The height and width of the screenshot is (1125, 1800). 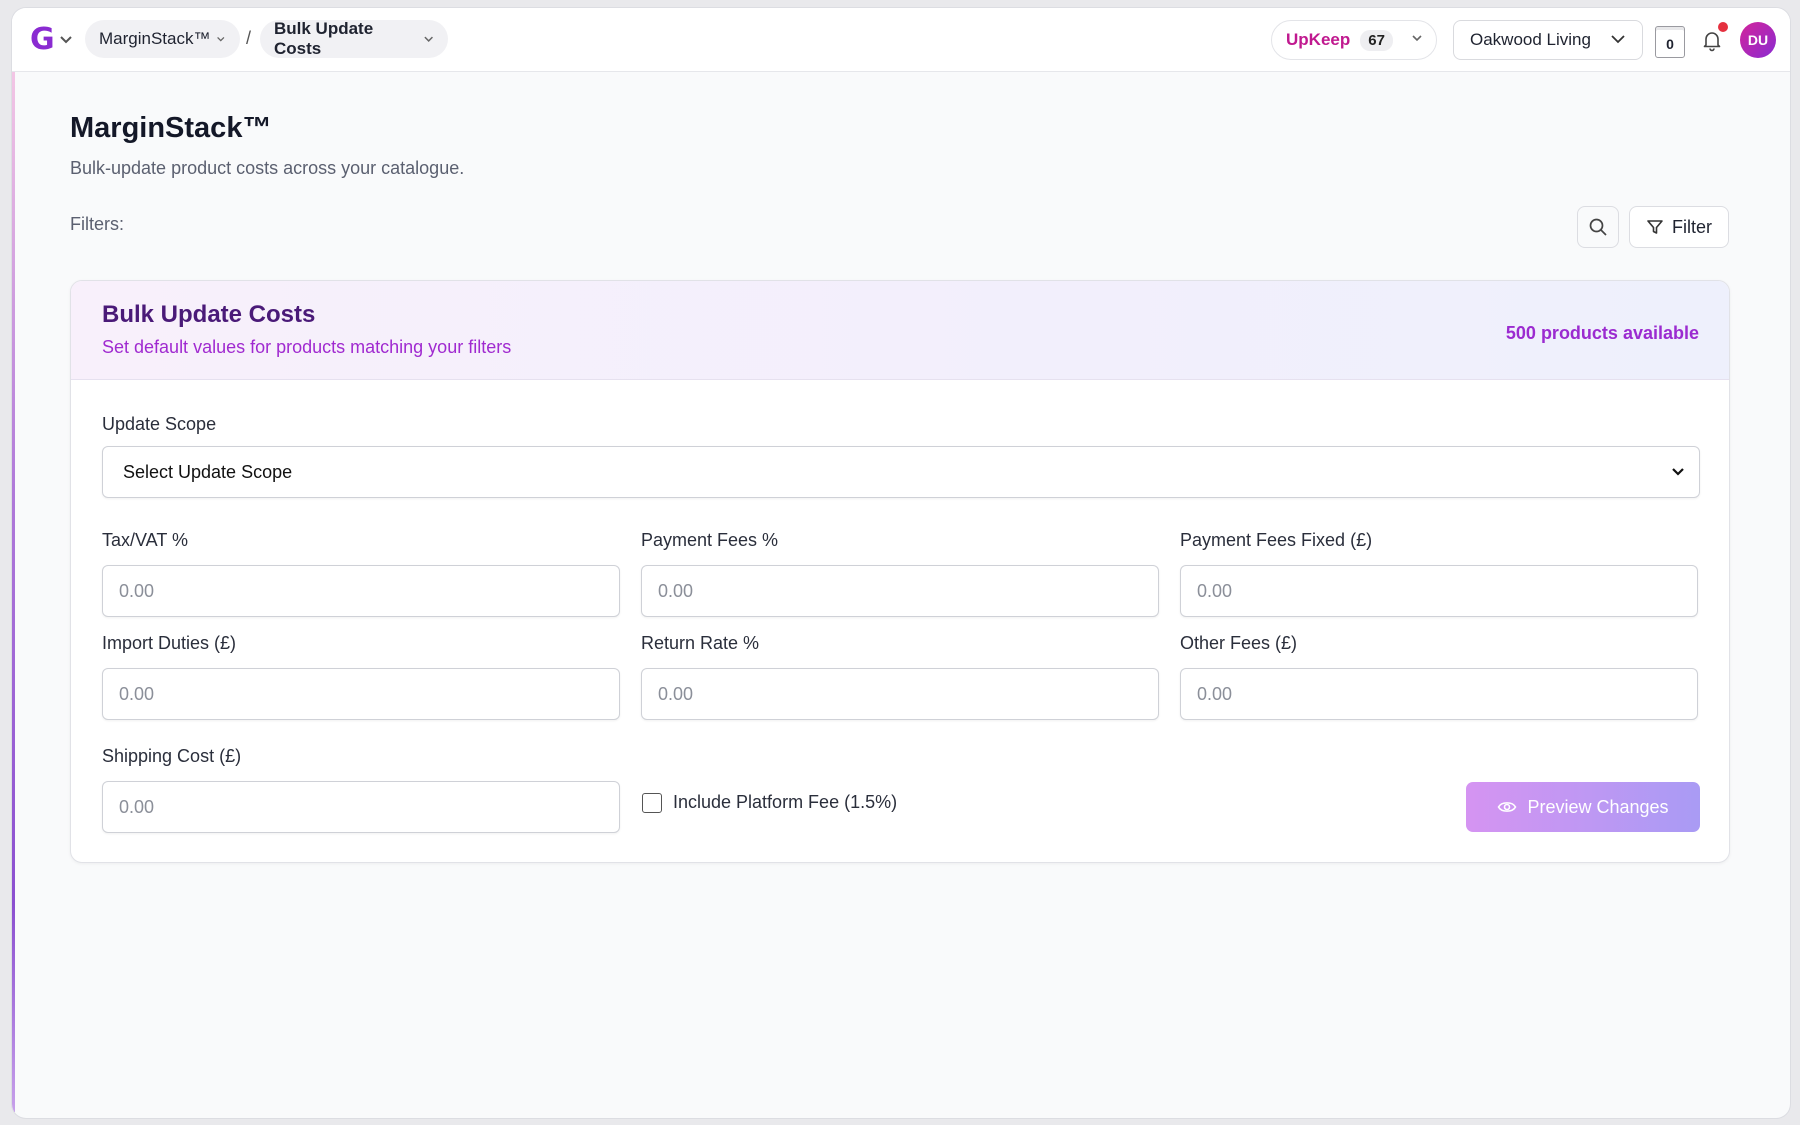 I want to click on products-count: 500 products available, so click(x=1602, y=333).